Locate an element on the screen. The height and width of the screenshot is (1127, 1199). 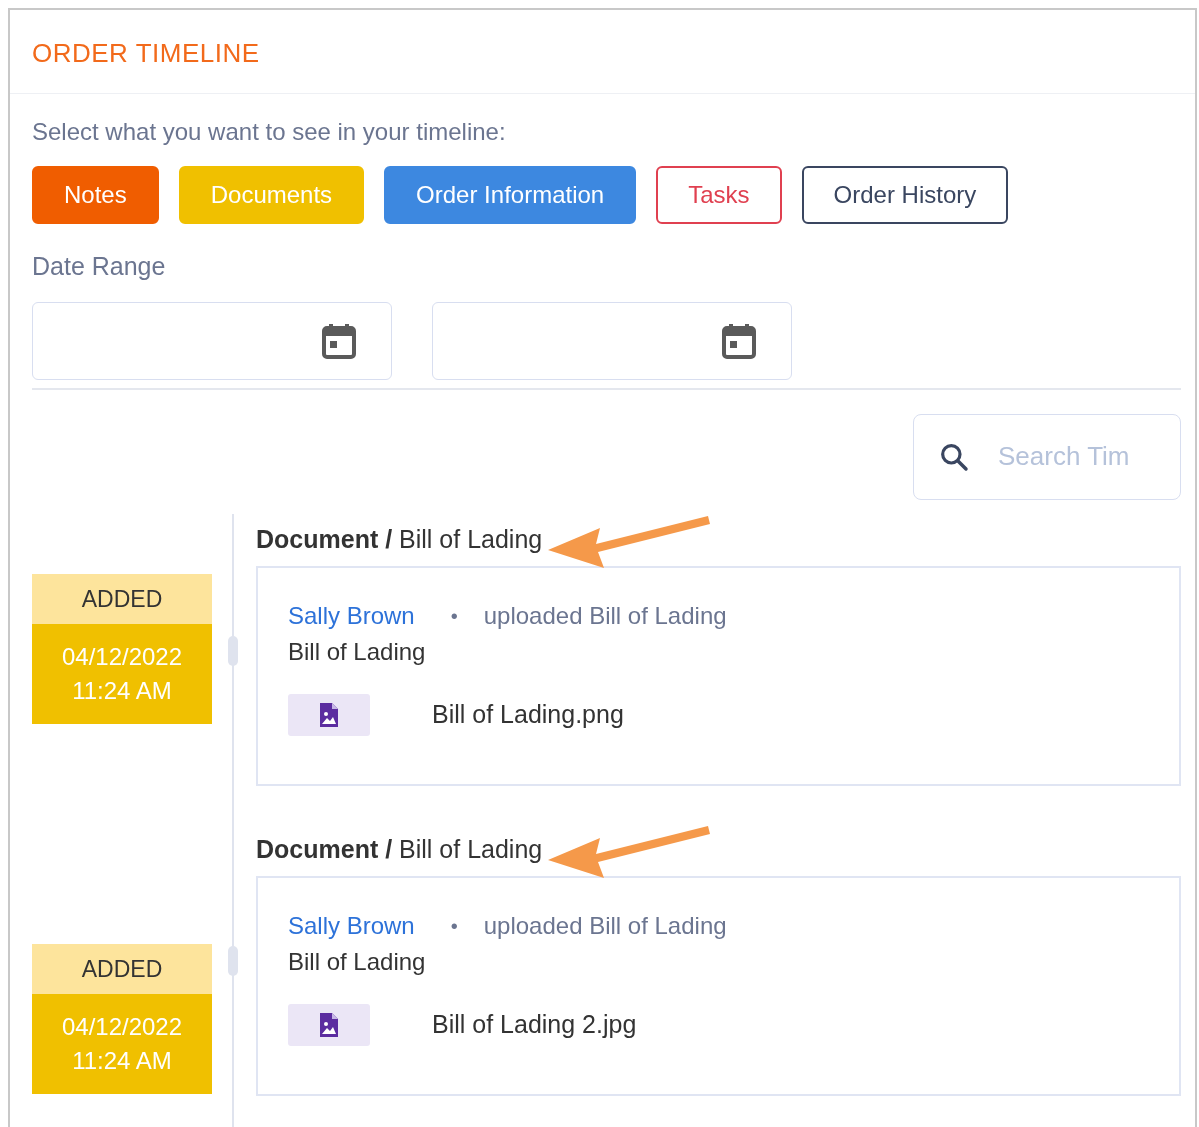
panel-title: ORDER TIMELINE is located at coordinates (146, 53).